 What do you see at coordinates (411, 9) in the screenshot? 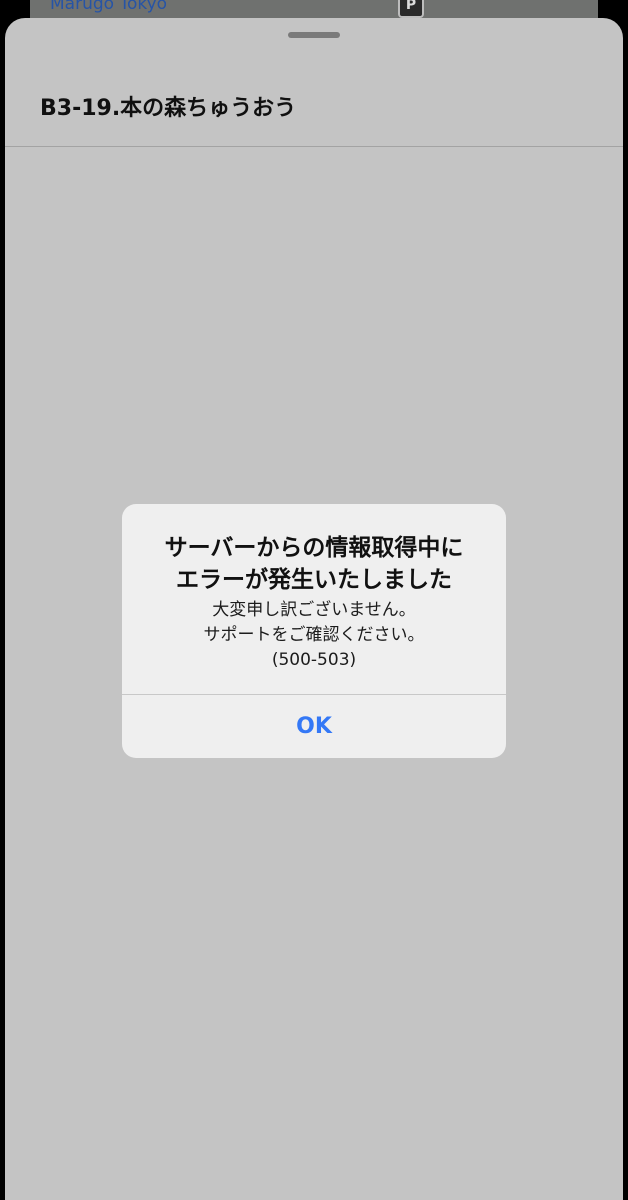
I see `parking-icon: P` at bounding box center [411, 9].